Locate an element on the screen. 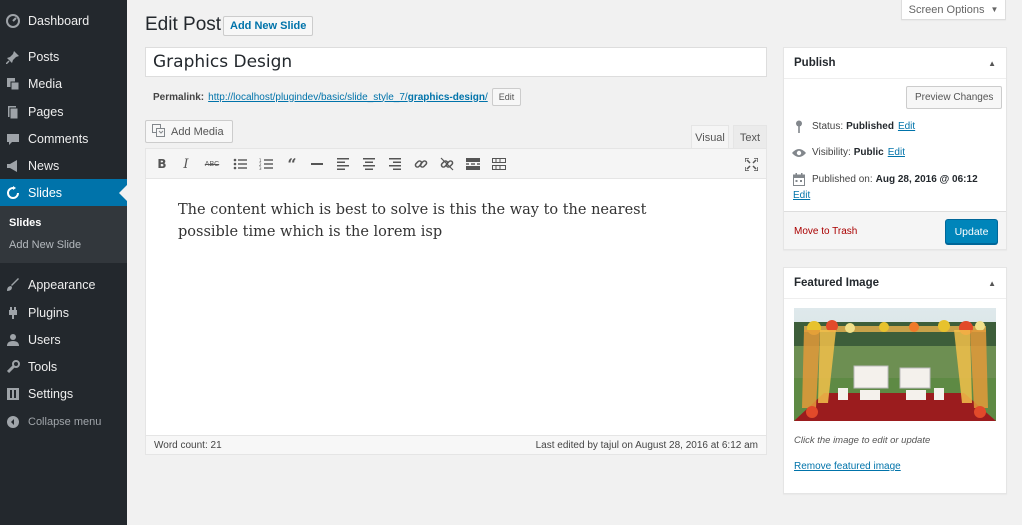 The width and height of the screenshot is (1022, 525). pin-icon is located at coordinates (13, 57).